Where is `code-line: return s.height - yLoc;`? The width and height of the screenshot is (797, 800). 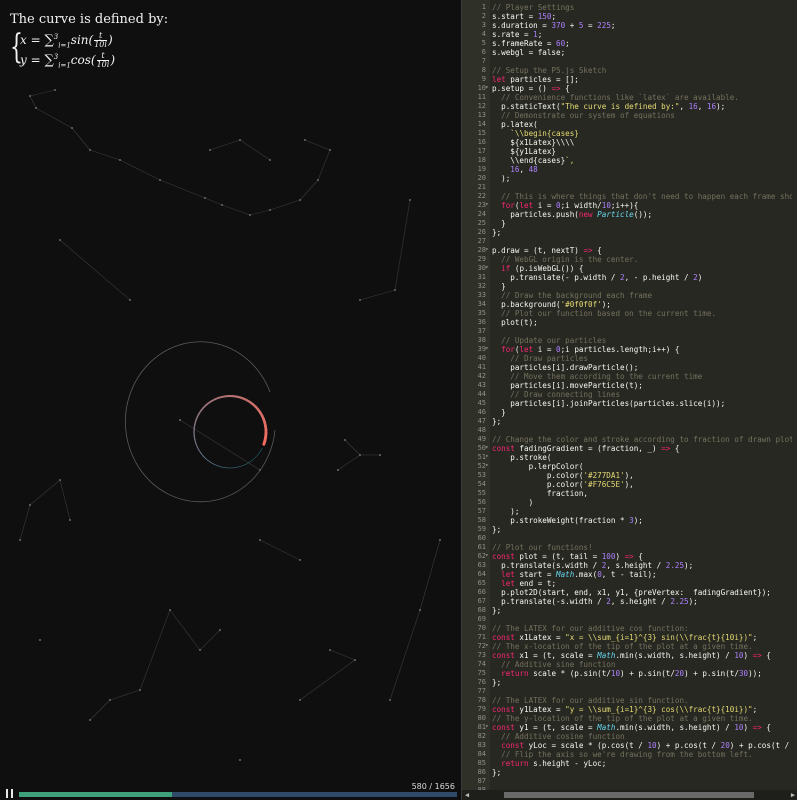
code-line: return s.height - yLoc; is located at coordinates (642, 763).